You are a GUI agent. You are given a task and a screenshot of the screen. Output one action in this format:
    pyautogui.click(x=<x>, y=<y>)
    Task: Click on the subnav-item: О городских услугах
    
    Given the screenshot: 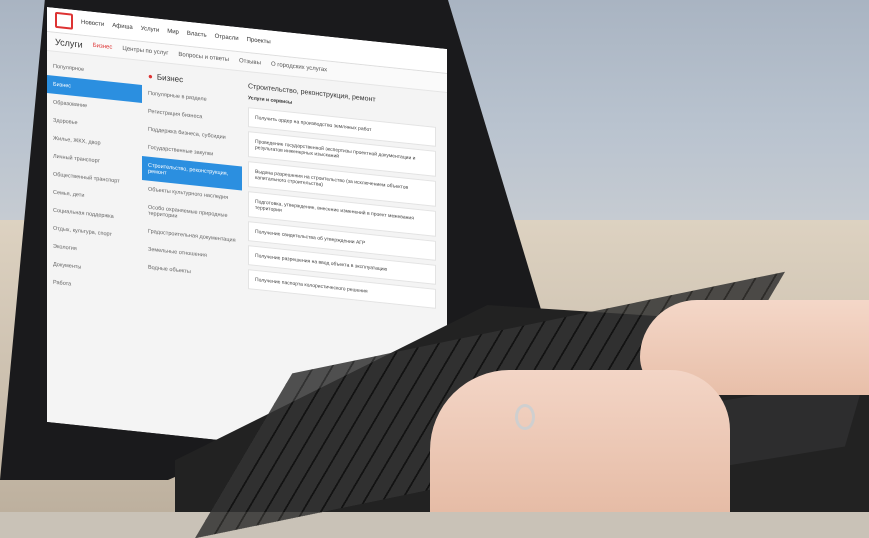 What is the action you would take?
    pyautogui.click(x=299, y=68)
    